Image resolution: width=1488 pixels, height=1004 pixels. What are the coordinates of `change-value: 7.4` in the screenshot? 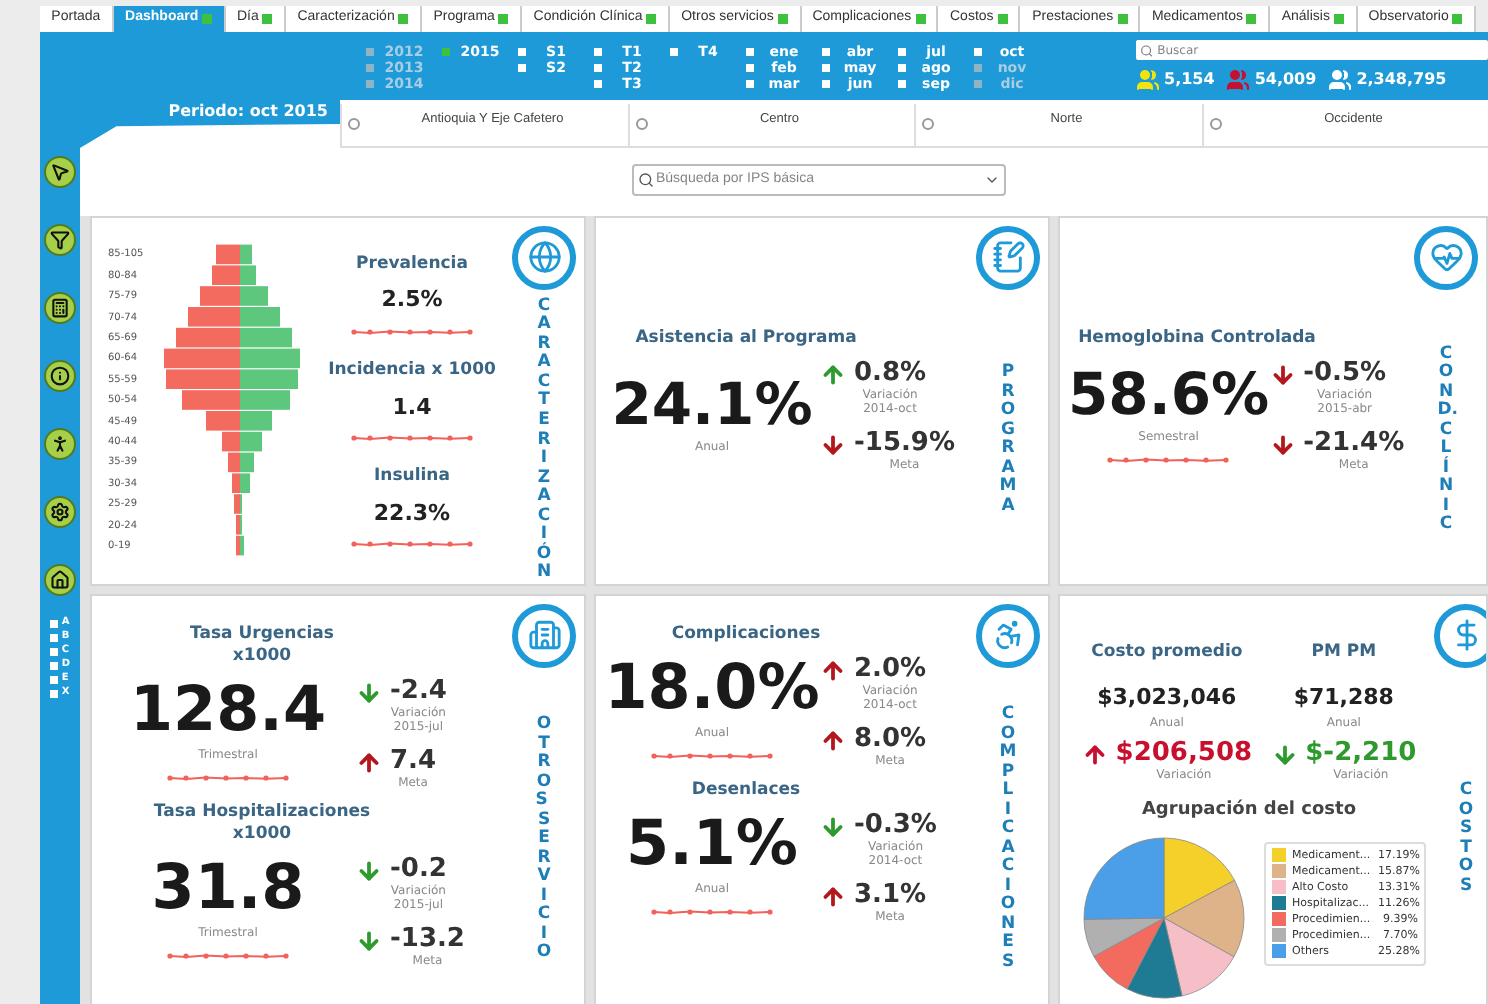 It's located at (413, 760).